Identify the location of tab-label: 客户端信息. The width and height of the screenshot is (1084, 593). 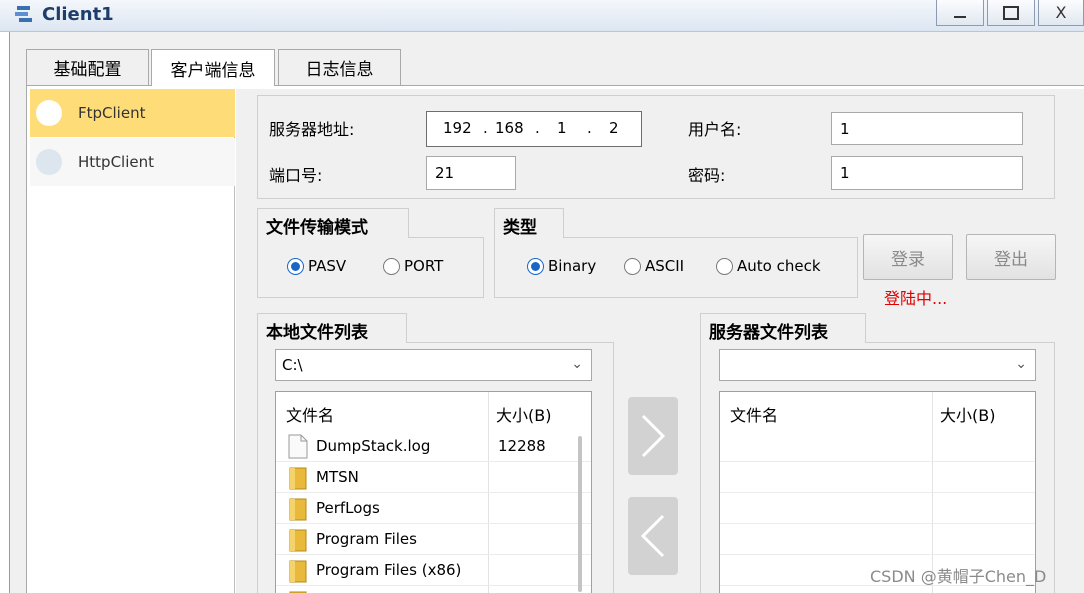
(213, 70).